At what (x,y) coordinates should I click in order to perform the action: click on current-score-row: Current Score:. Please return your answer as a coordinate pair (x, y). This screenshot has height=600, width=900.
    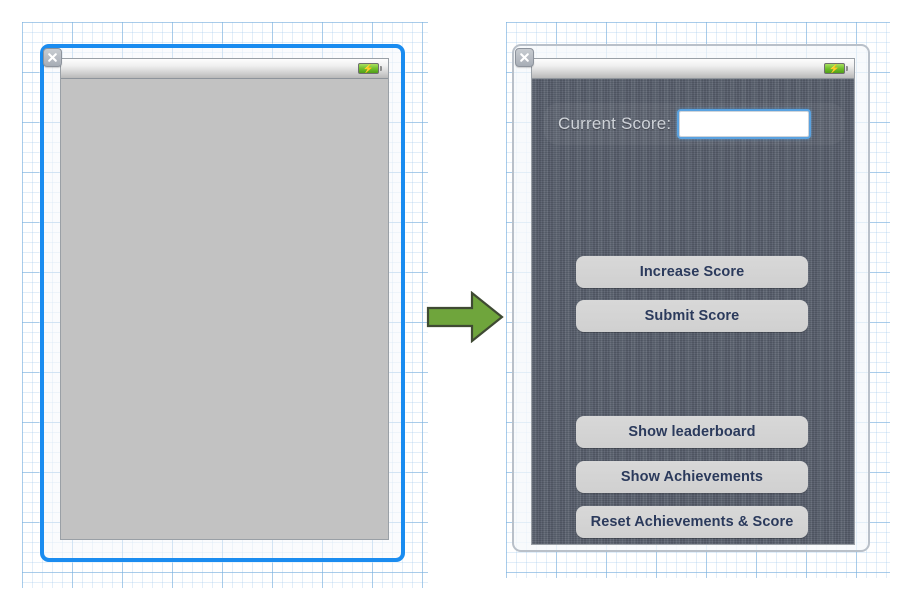
    Looking at the image, I should click on (694, 124).